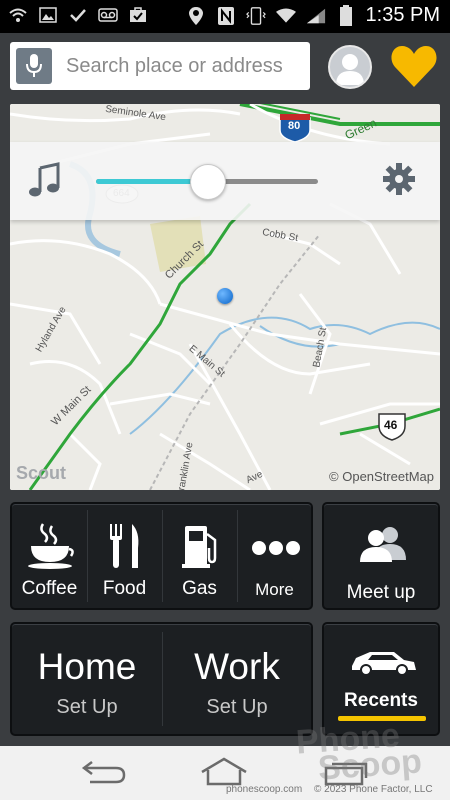  What do you see at coordinates (402, 15) in the screenshot?
I see `status-time: 1:35 PM` at bounding box center [402, 15].